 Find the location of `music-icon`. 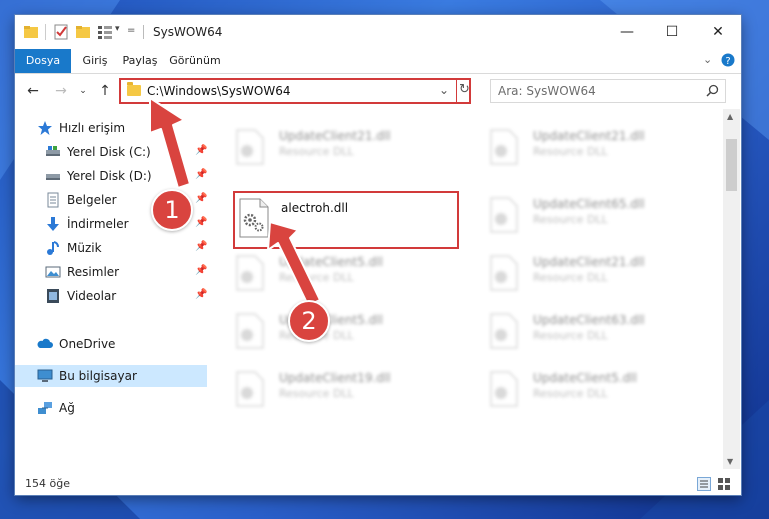

music-icon is located at coordinates (53, 248).